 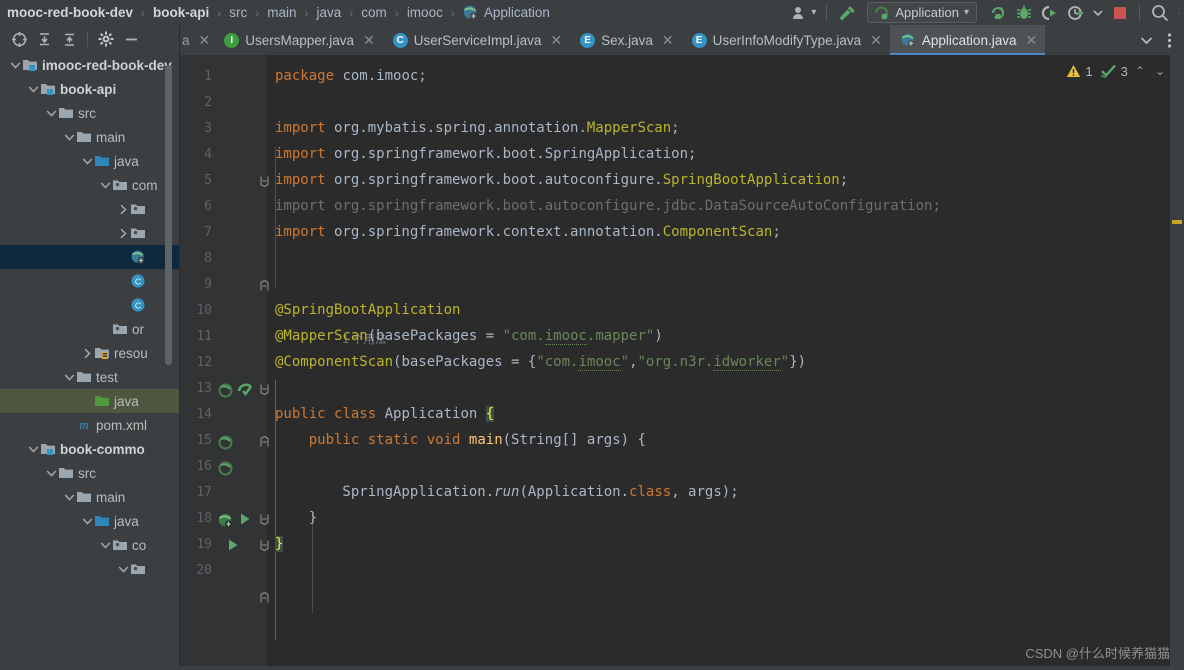 I want to click on stop-icon, so click(x=1120, y=12).